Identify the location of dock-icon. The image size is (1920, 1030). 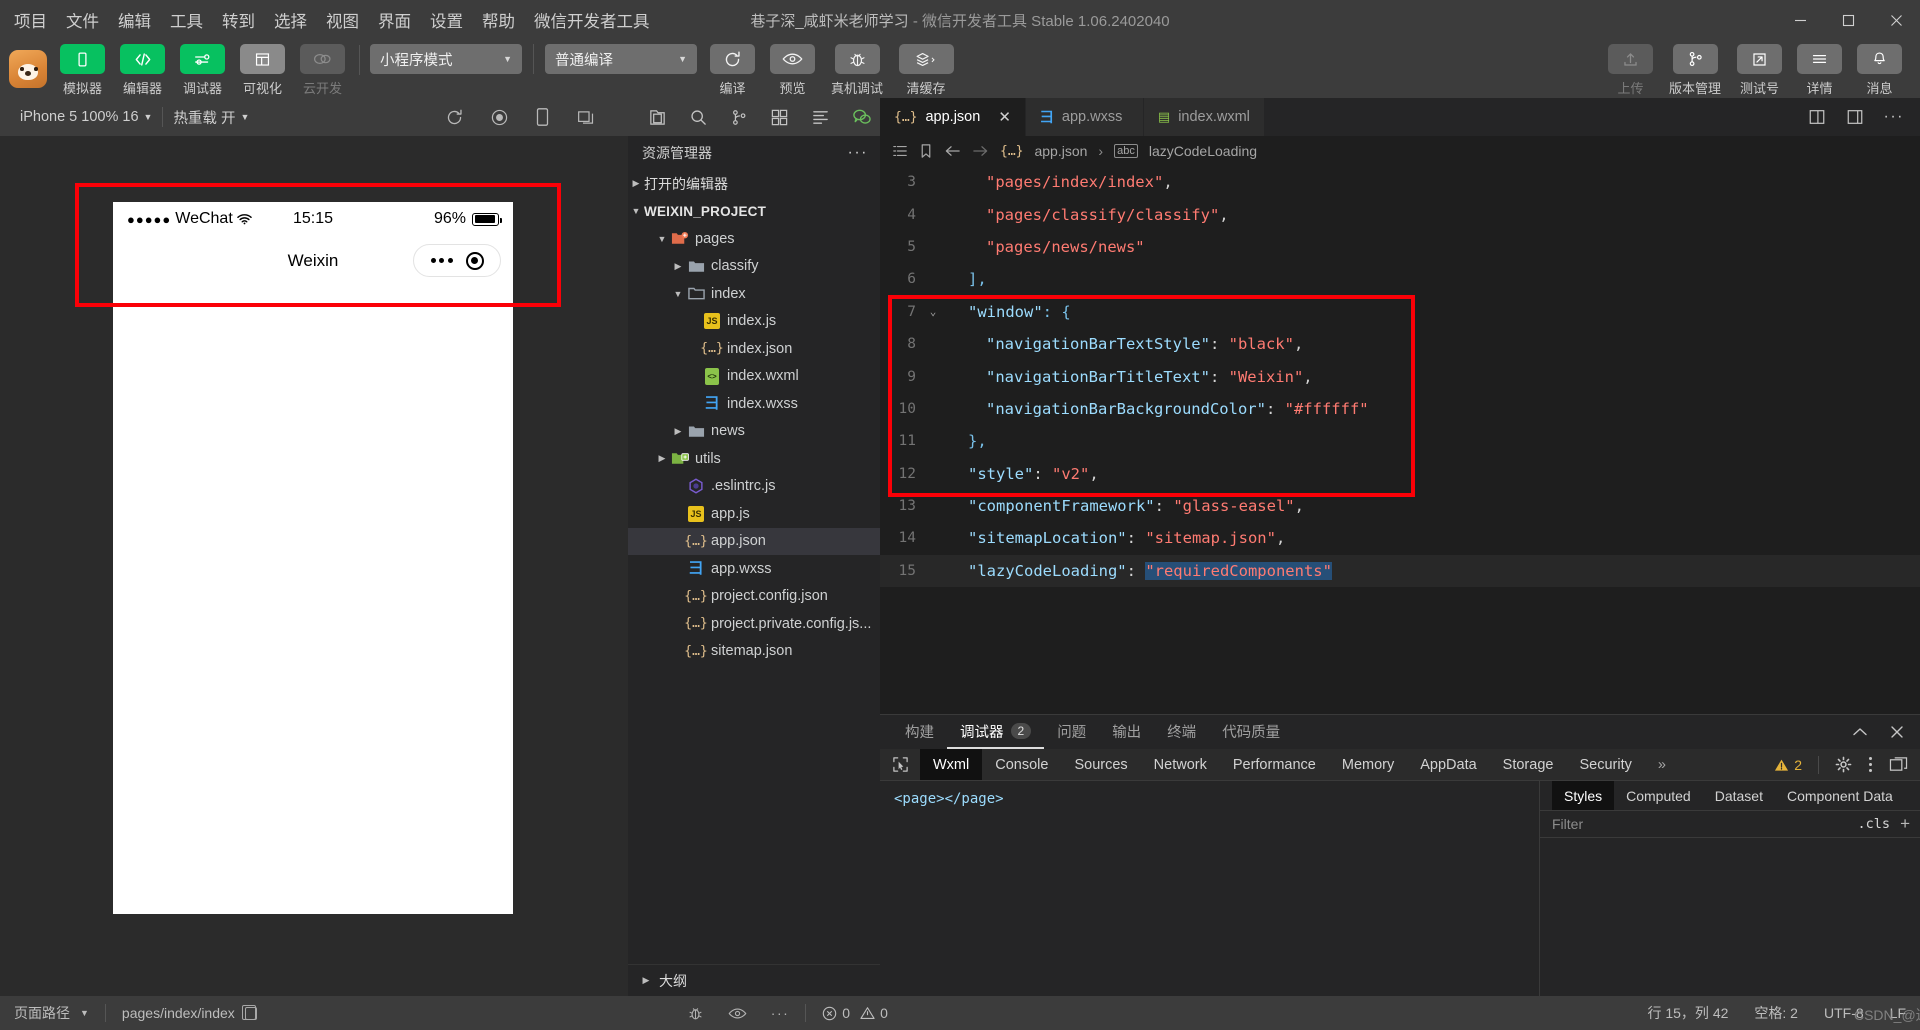
(1898, 764).